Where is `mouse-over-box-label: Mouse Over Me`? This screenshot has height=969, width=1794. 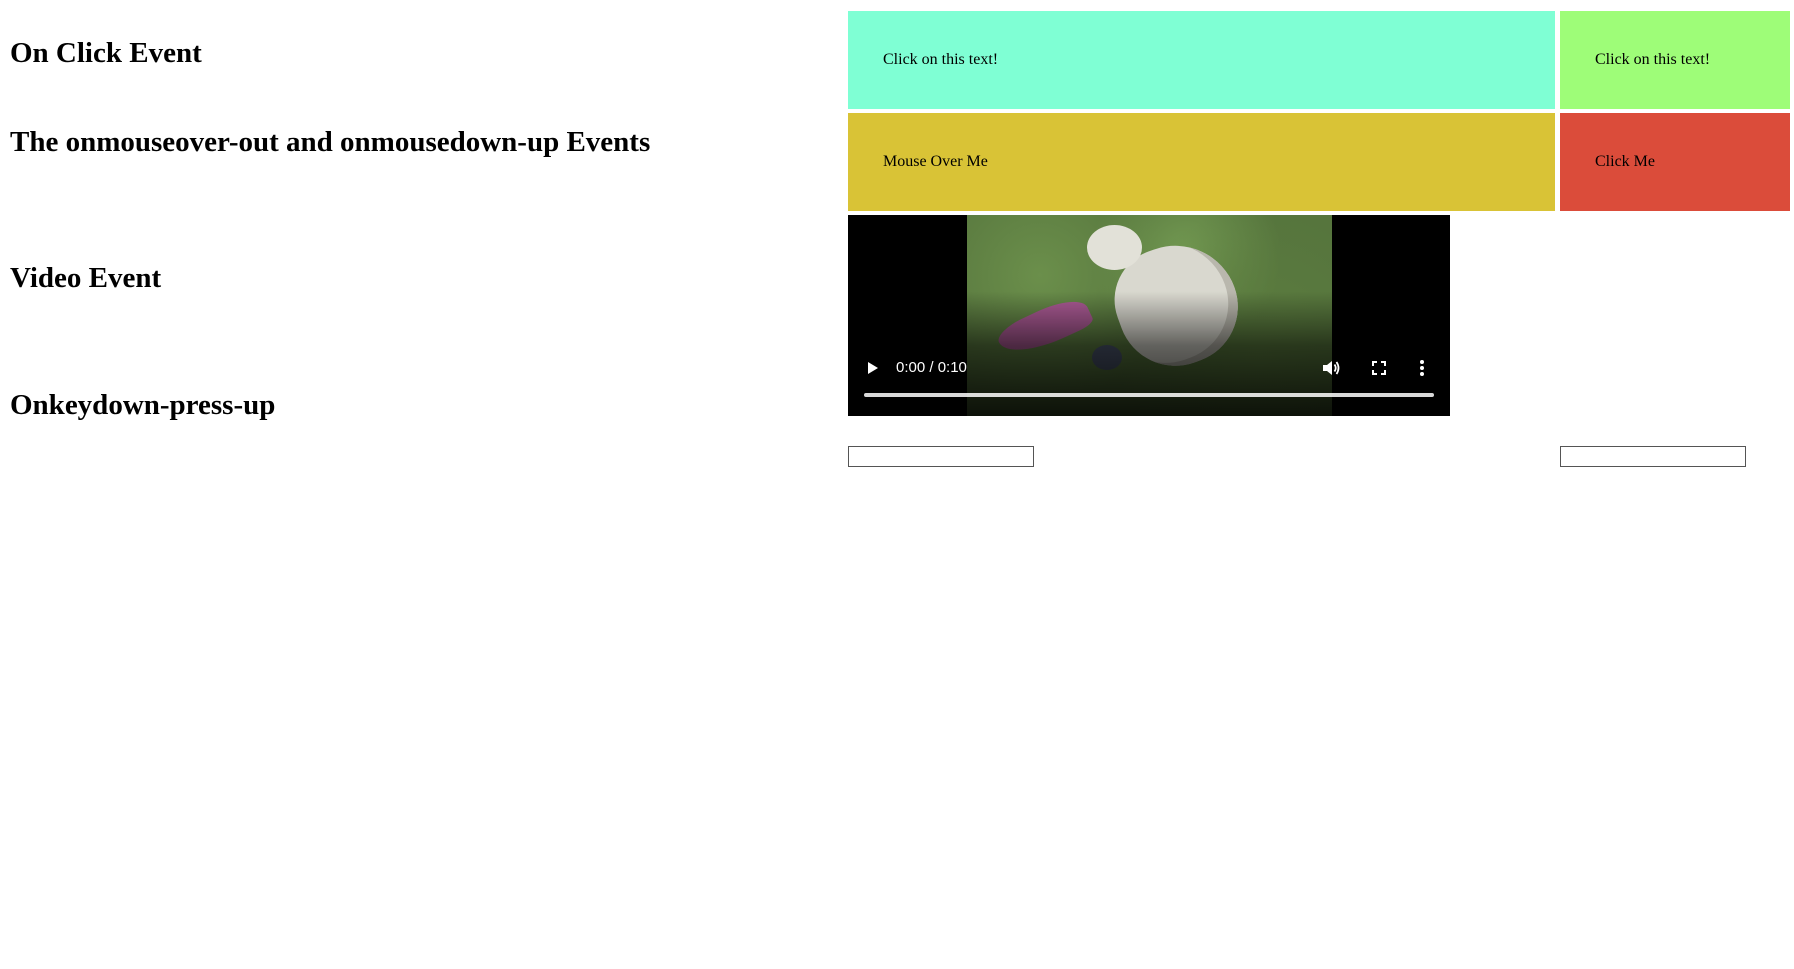 mouse-over-box-label: Mouse Over Me is located at coordinates (935, 161).